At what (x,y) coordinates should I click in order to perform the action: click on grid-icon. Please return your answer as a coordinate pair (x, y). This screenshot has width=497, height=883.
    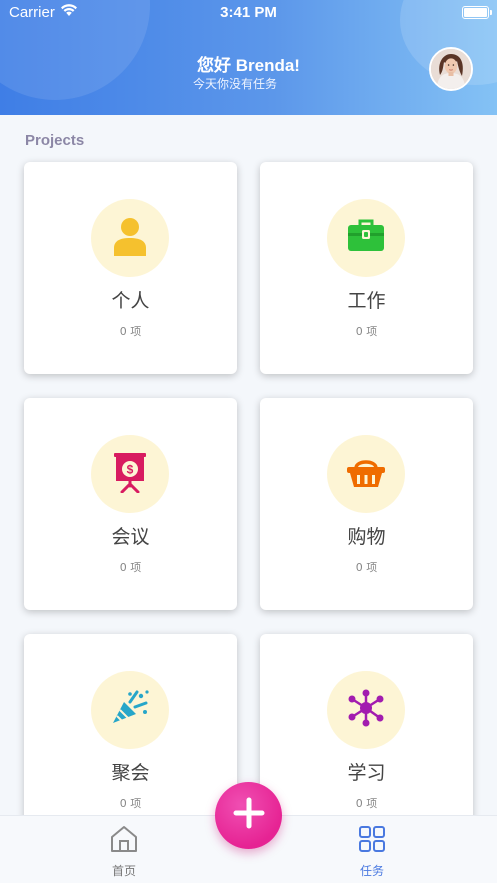
    Looking at the image, I should click on (372, 842).